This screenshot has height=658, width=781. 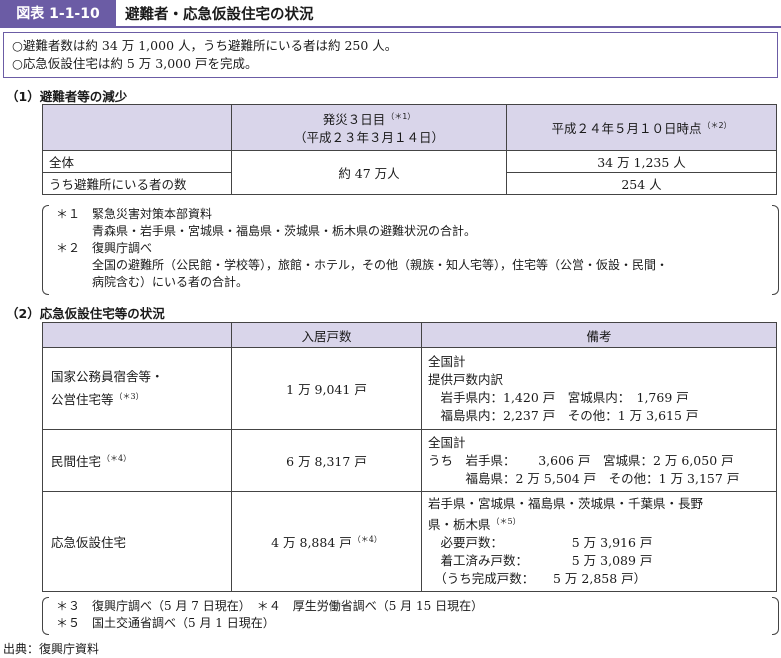 What do you see at coordinates (326, 388) in the screenshot?
I see `count-public: 1 万 9,041 戸` at bounding box center [326, 388].